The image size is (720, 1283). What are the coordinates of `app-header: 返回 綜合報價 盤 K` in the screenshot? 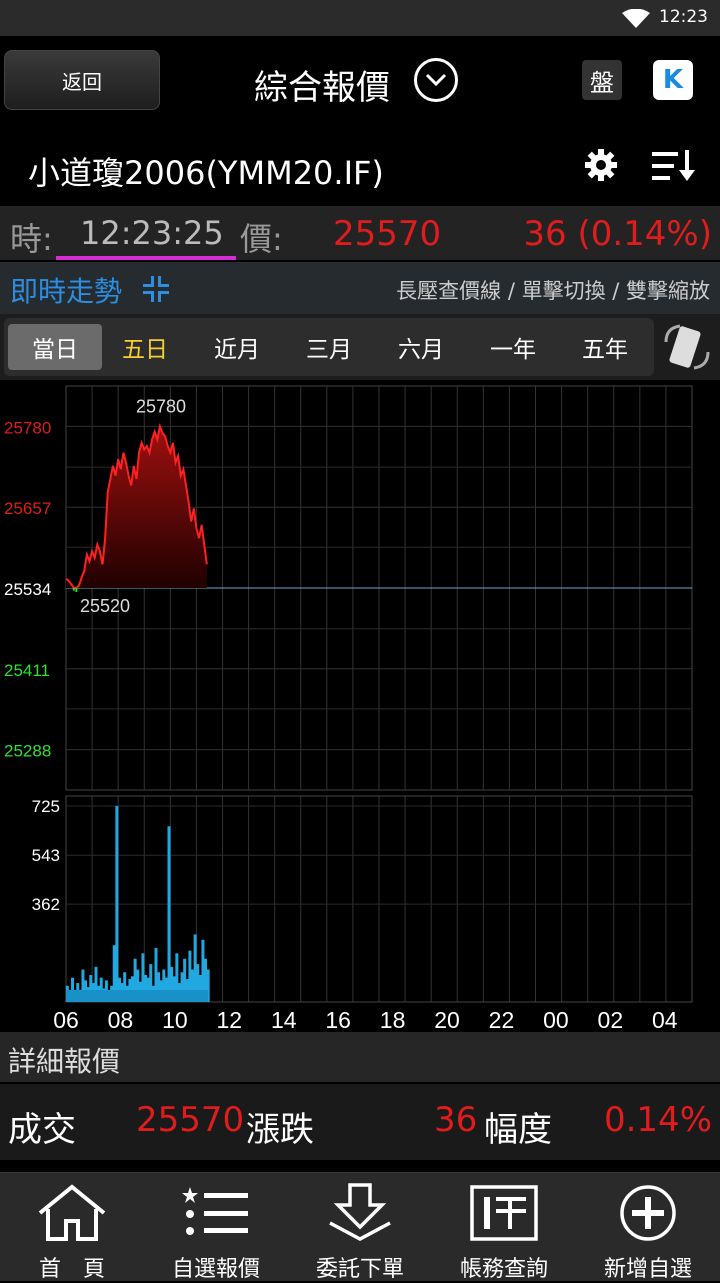 It's located at (360, 82).